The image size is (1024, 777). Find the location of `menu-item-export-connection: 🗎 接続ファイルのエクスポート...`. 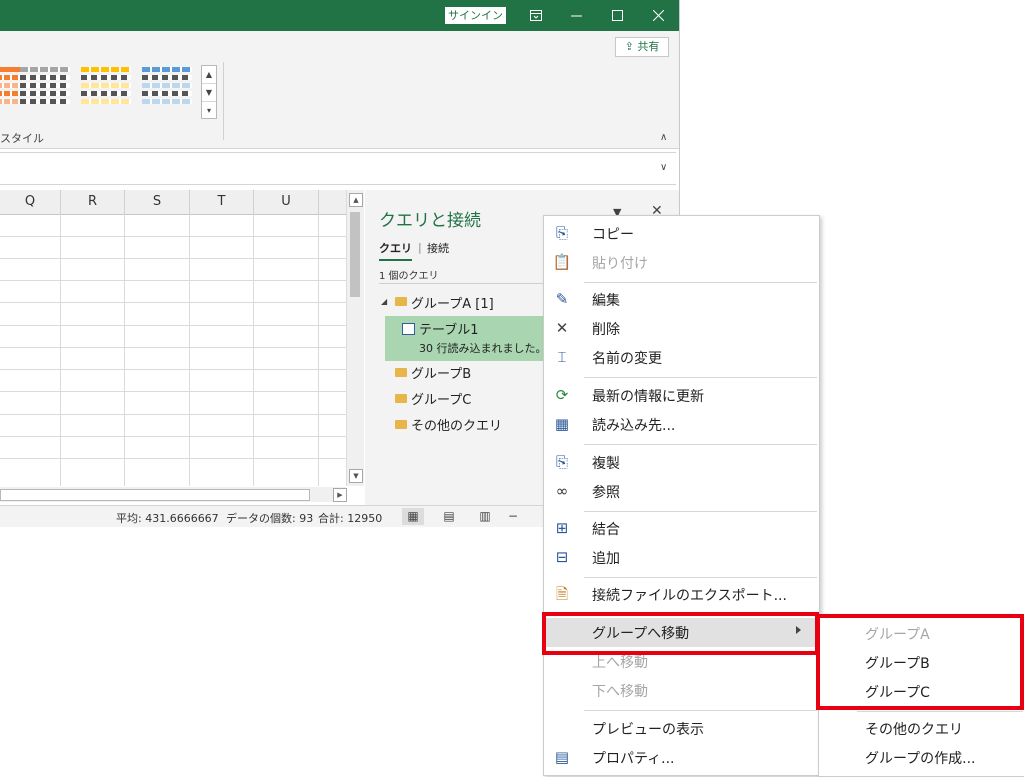

menu-item-export-connection: 🗎 接続ファイルのエクスポート... is located at coordinates (681, 594).